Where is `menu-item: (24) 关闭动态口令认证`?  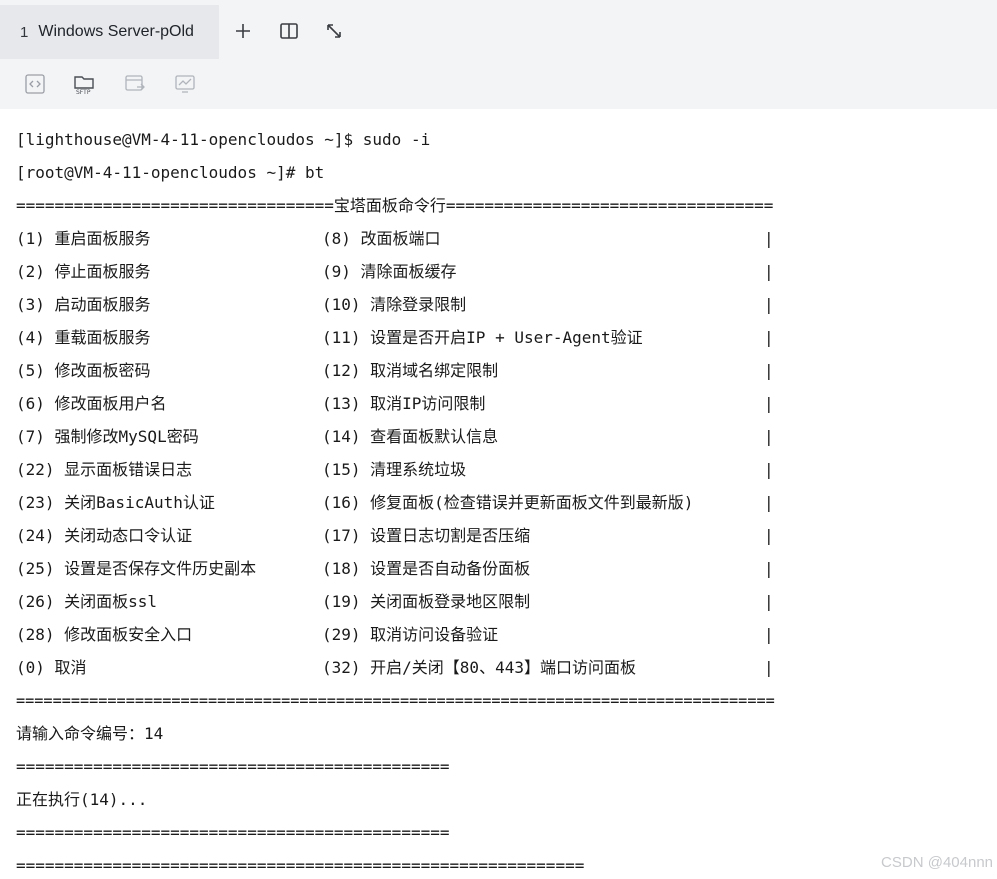
menu-item: (24) 关闭动态口令认证 is located at coordinates (104, 535).